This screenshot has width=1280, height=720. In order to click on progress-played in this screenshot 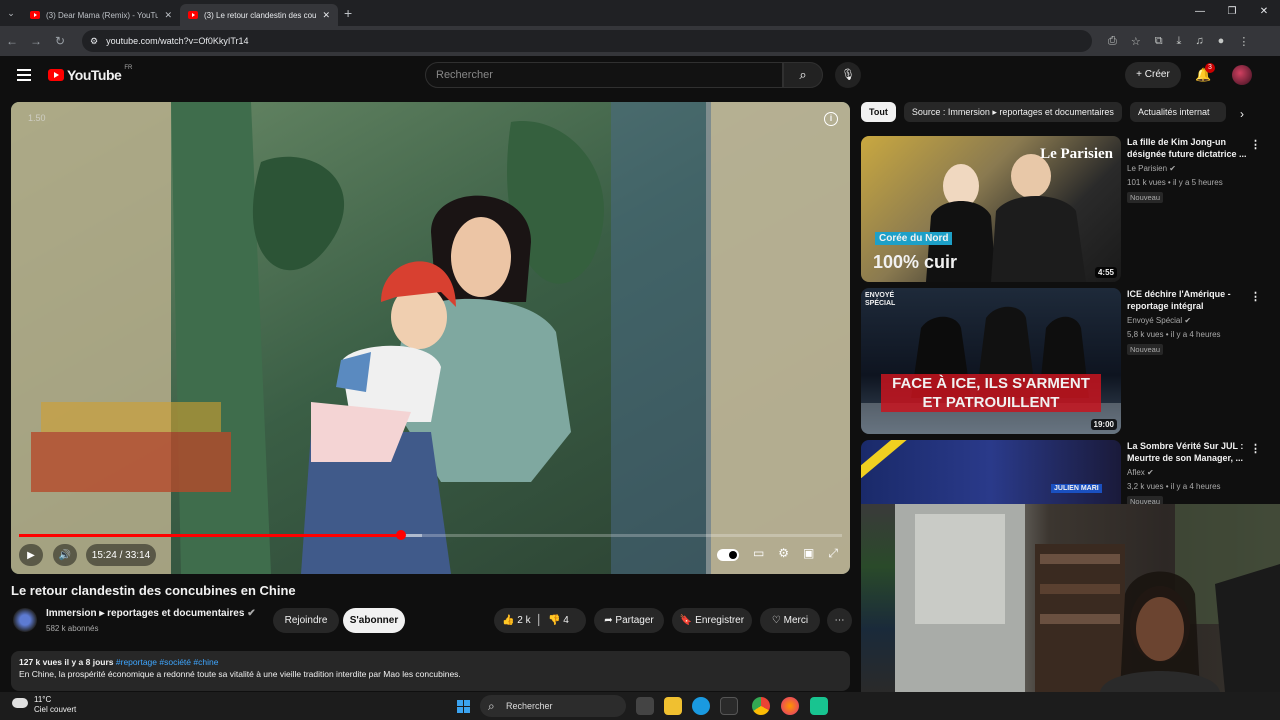, I will do `click(210, 535)`.